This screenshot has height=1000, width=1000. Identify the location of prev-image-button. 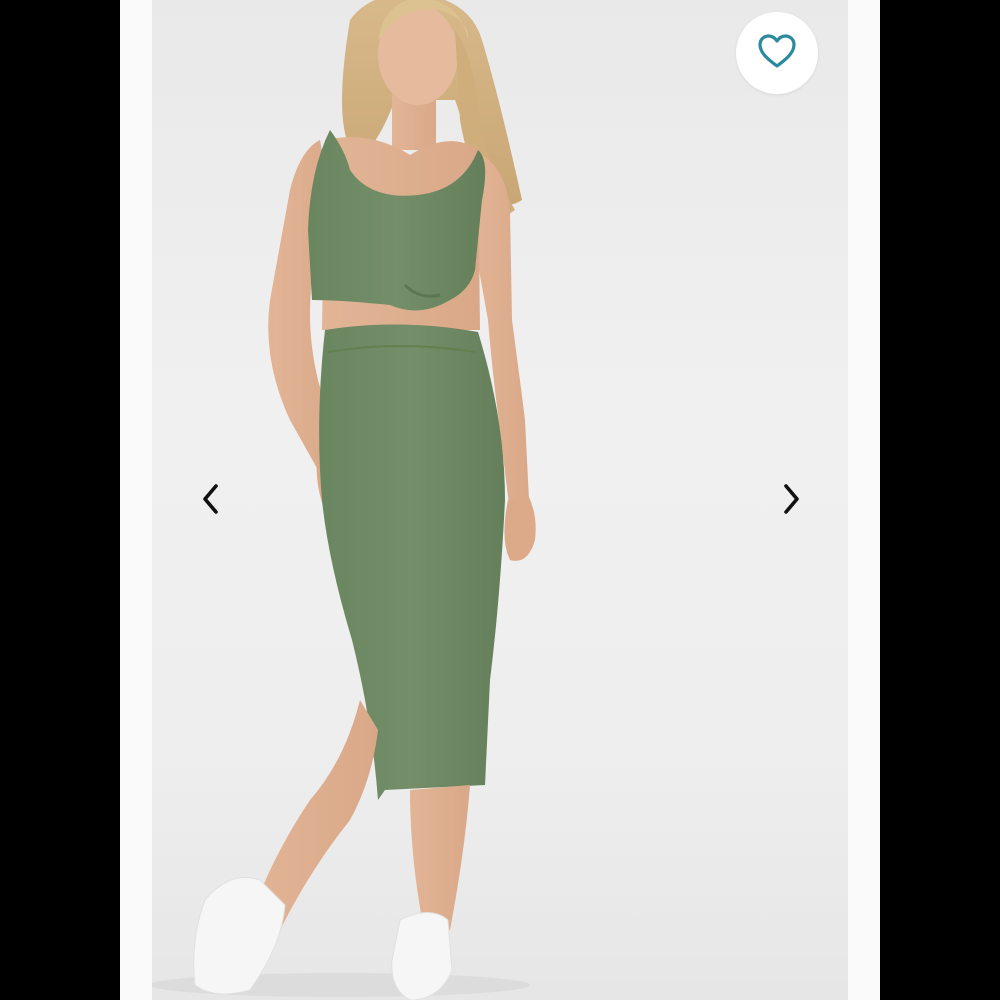
(211, 501).